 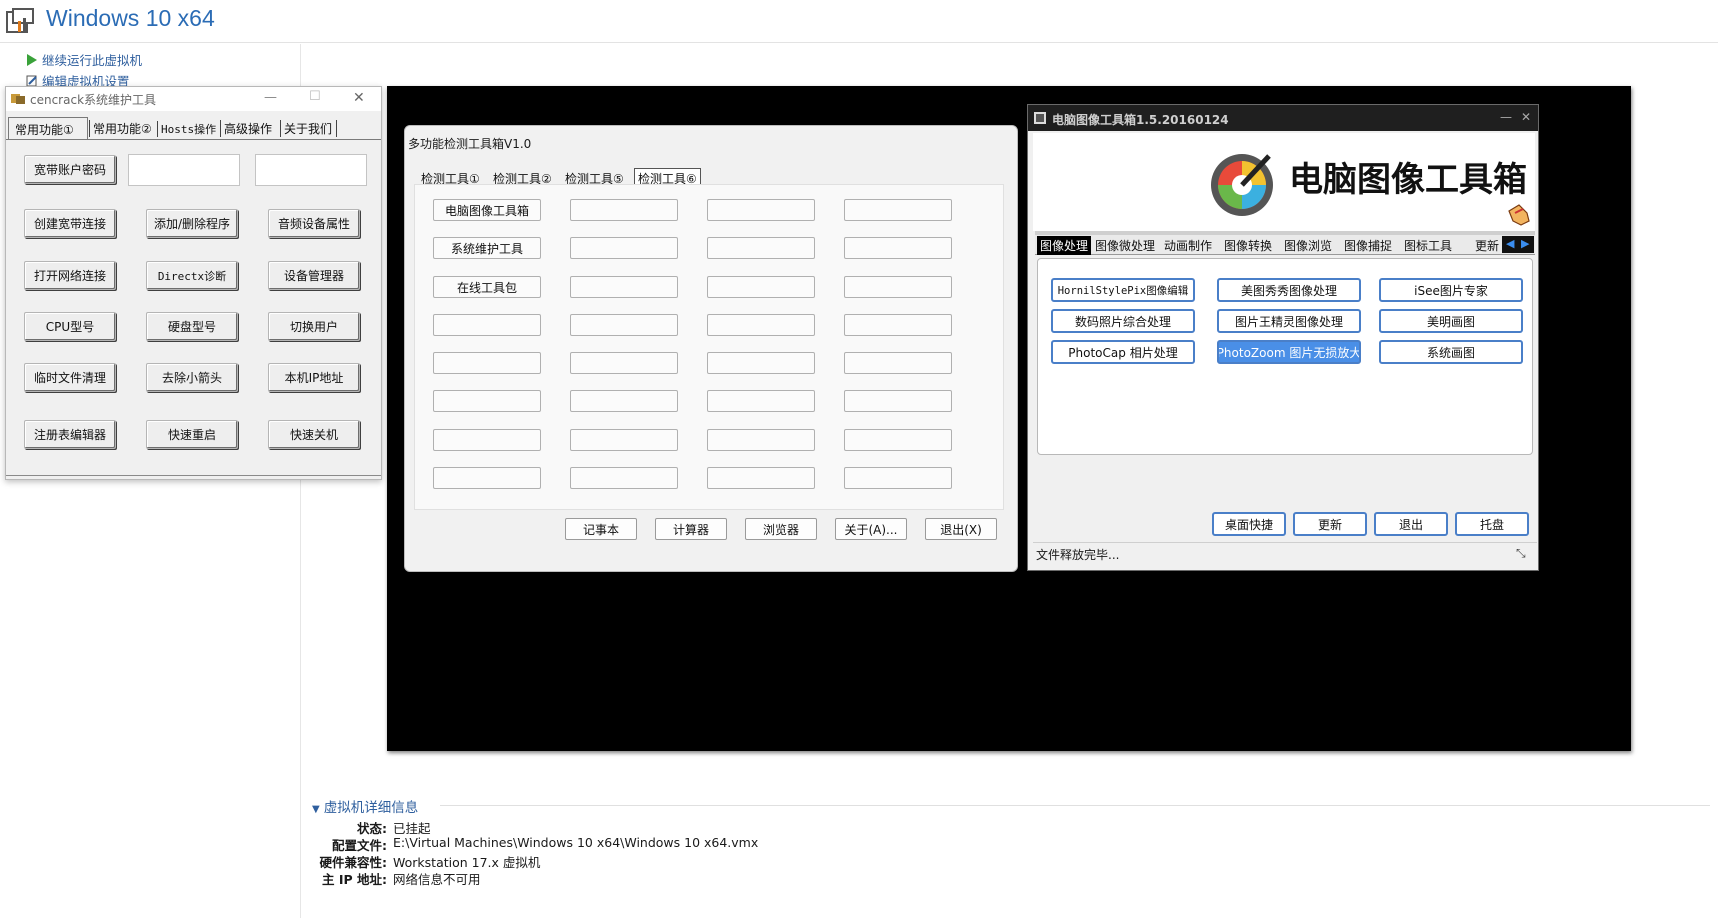 What do you see at coordinates (1308, 245) in the screenshot?
I see `tab-browse: 图像浏览` at bounding box center [1308, 245].